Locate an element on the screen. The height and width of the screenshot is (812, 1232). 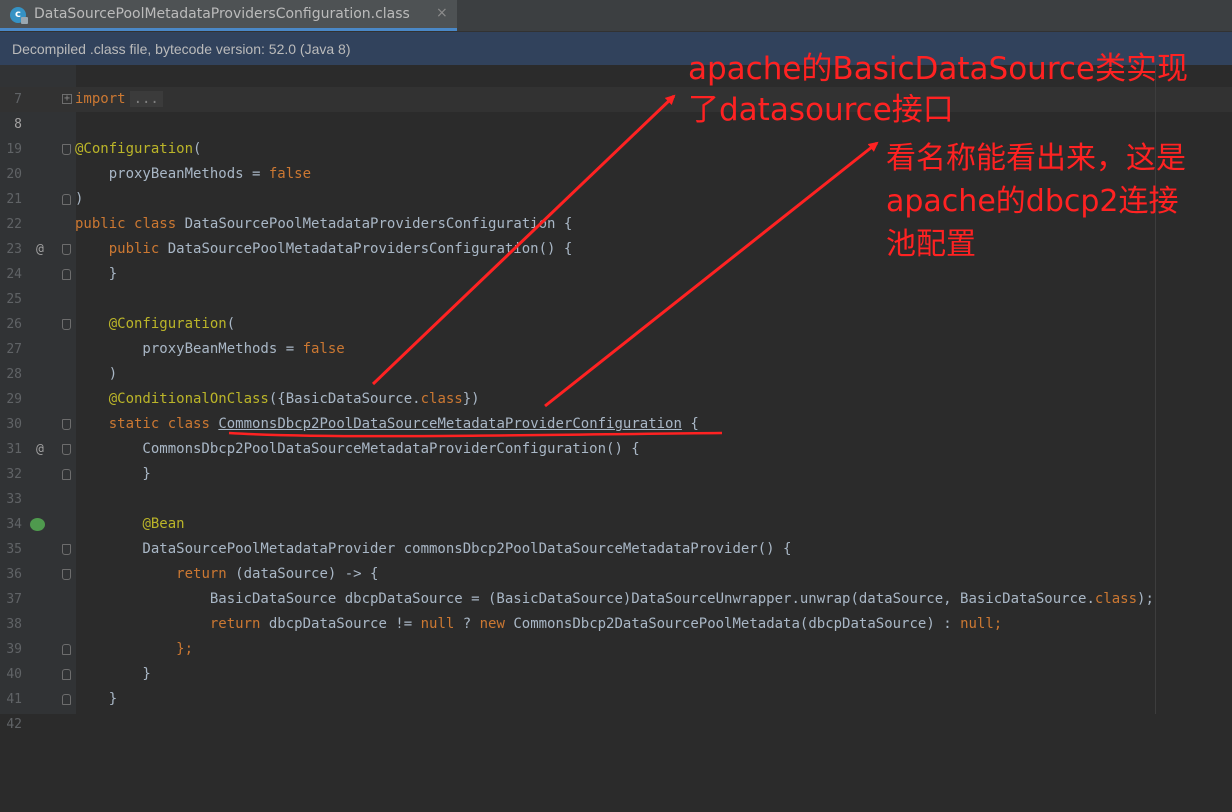
code-line: 41 } is located at coordinates (616, 684).